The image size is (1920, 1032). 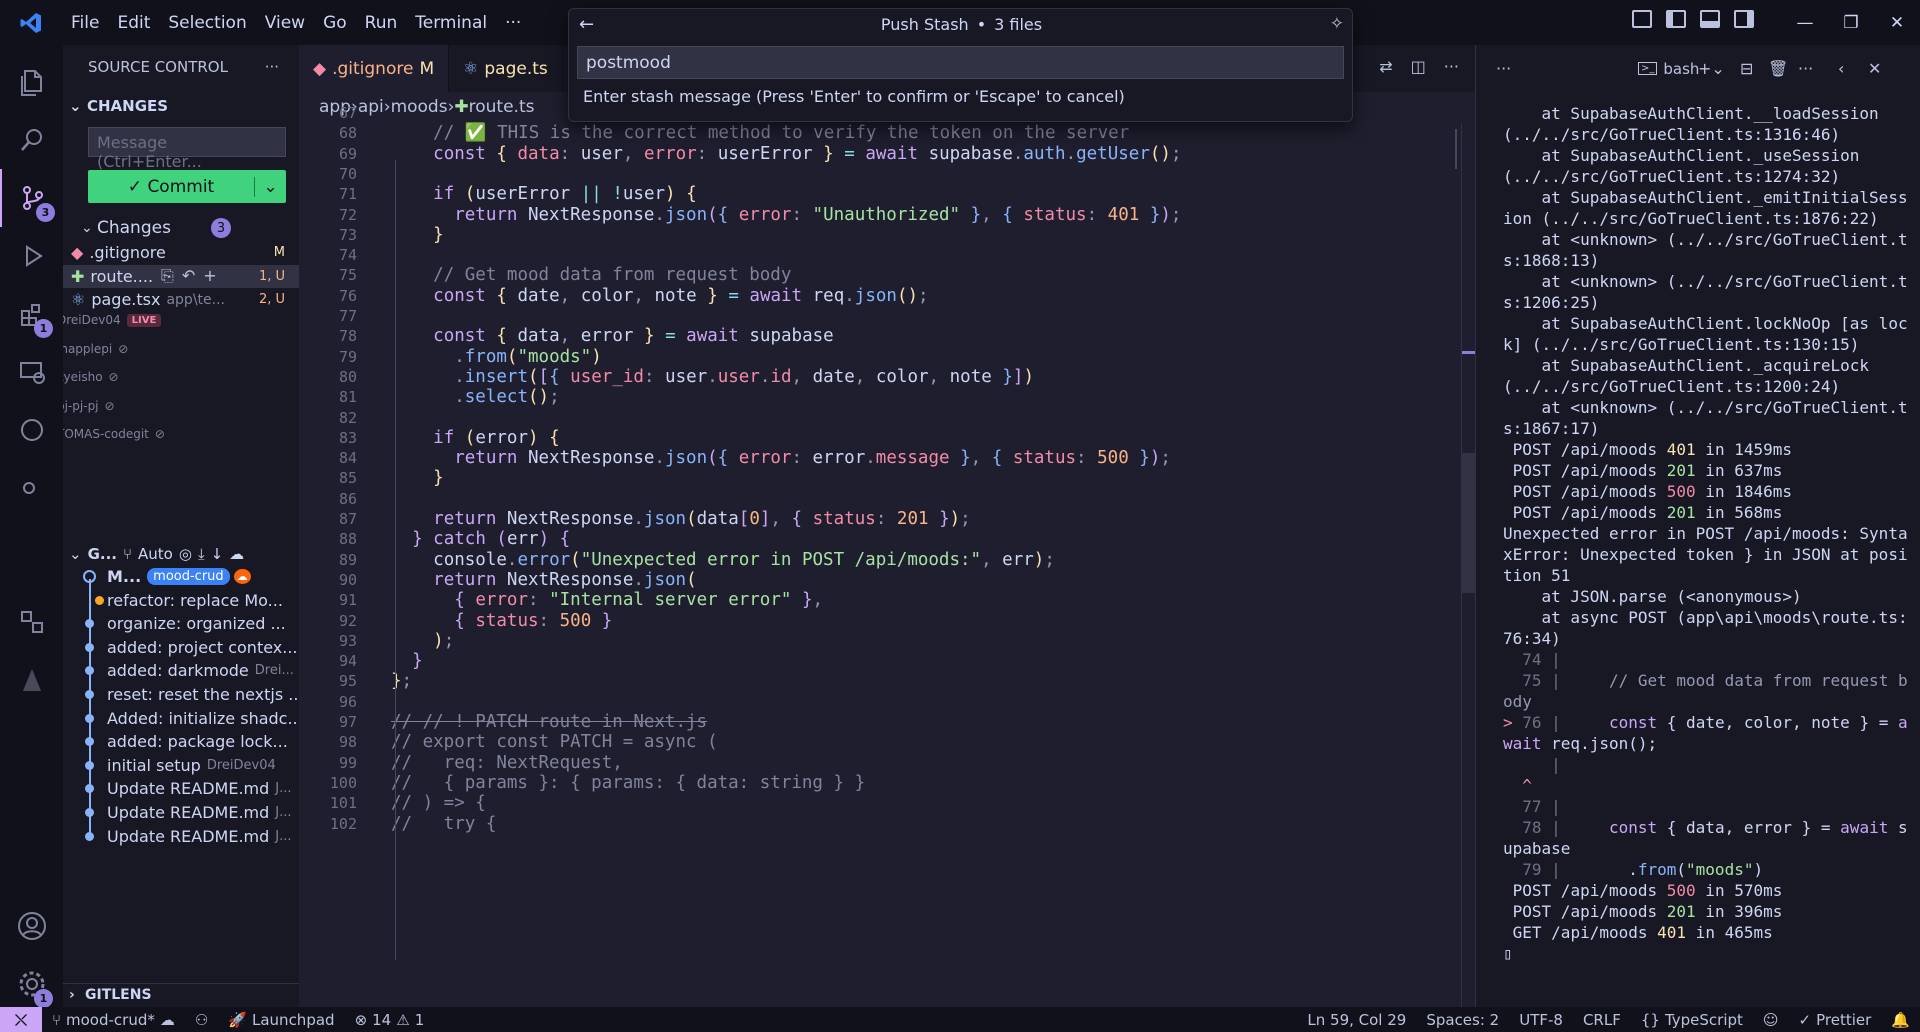 What do you see at coordinates (1462, 1020) in the screenshot?
I see `indentation: Spaces: 2` at bounding box center [1462, 1020].